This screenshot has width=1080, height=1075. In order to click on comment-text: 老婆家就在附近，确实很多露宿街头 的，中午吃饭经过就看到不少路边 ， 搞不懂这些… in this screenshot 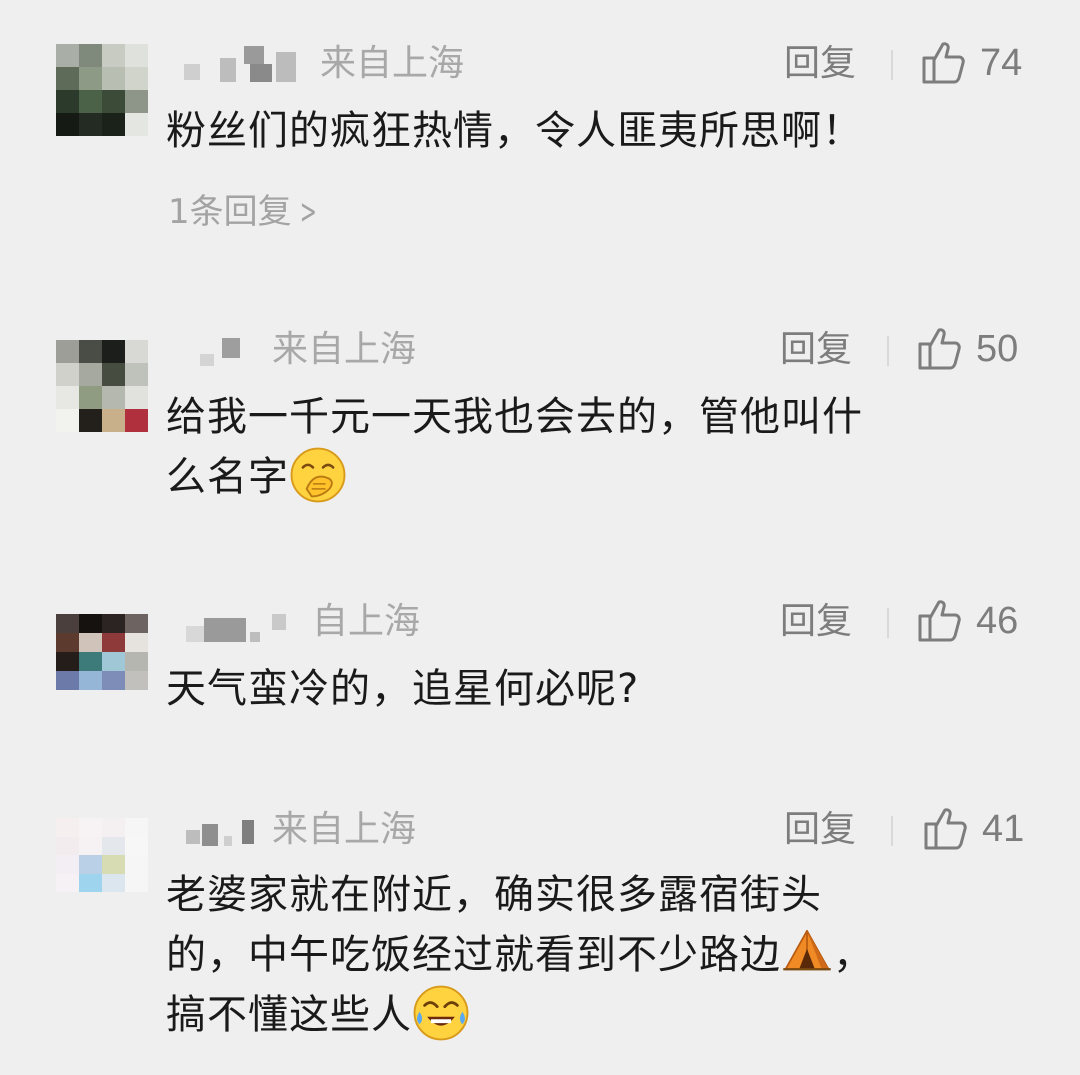, I will do `click(606, 955)`.